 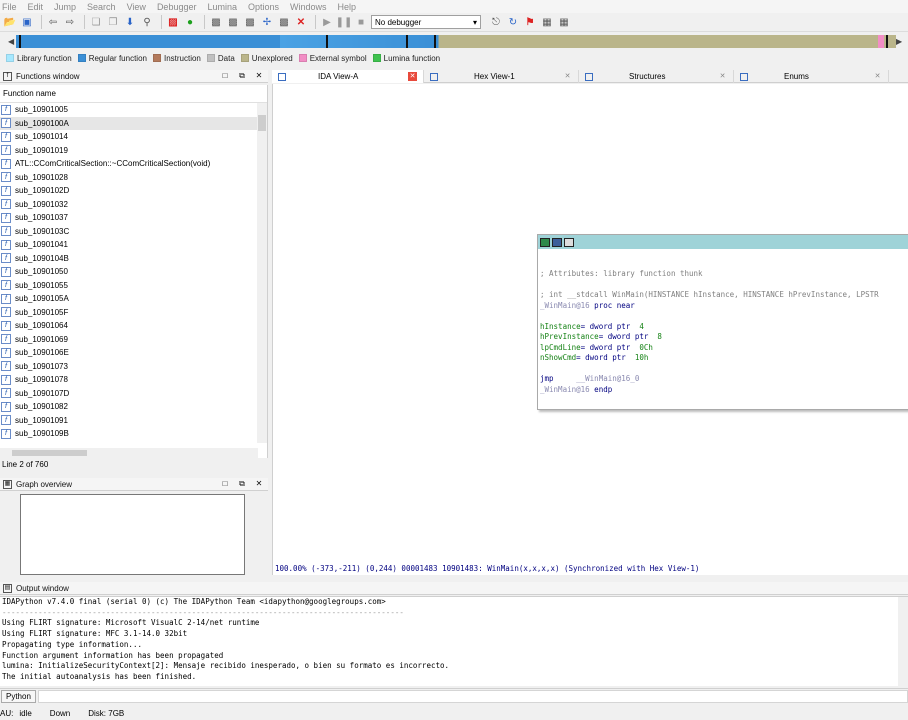 I want to click on paste-icon: ❐, so click(x=113, y=22).